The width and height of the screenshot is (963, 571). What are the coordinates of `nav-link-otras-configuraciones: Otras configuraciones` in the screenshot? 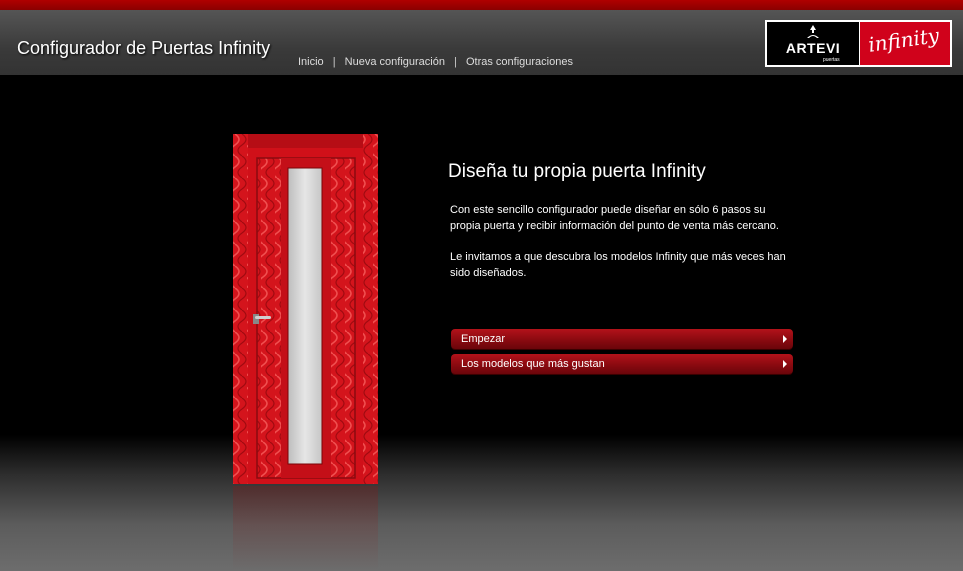 It's located at (519, 62).